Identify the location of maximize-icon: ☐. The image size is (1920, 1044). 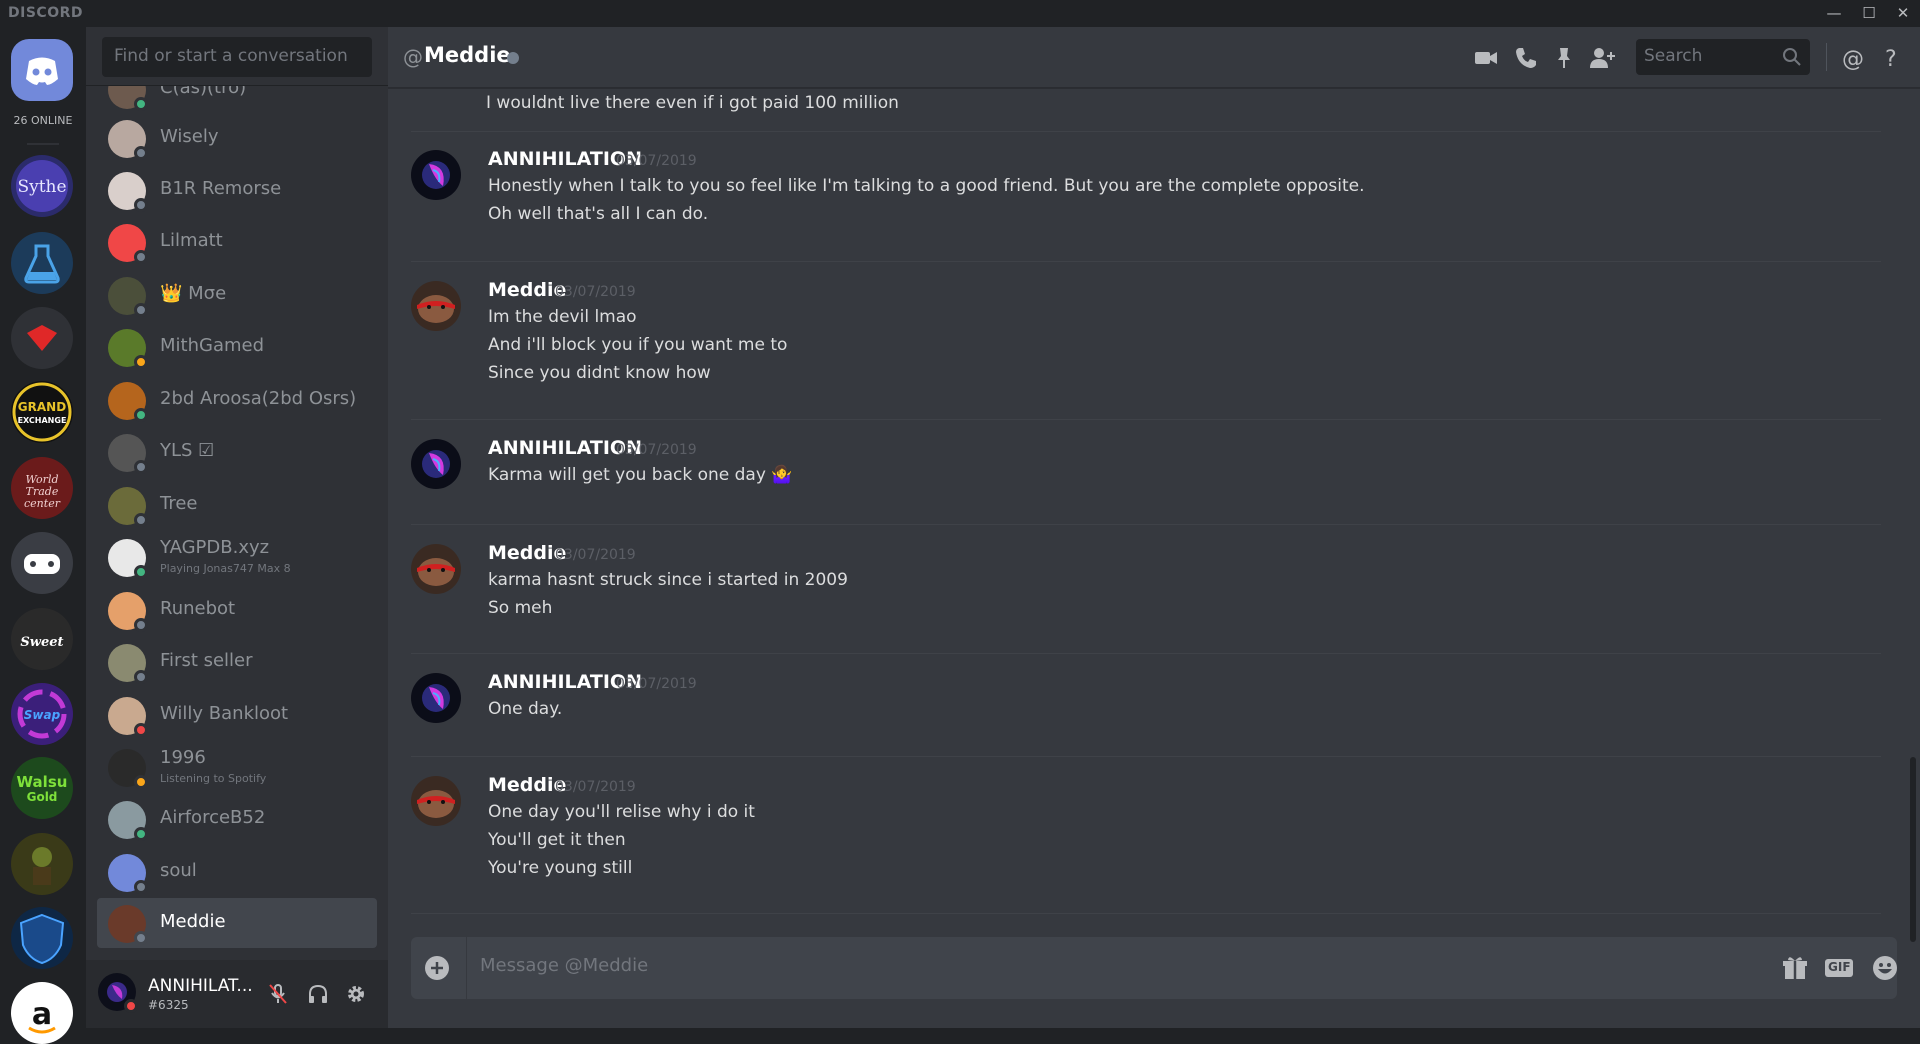
(1869, 13).